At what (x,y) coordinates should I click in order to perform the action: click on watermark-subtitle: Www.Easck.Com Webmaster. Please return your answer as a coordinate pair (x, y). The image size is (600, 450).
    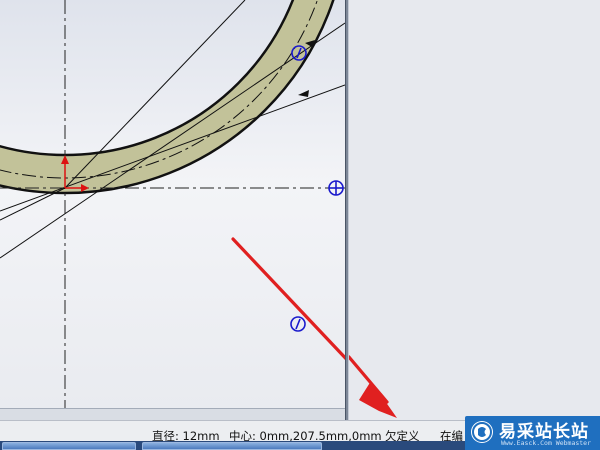
    Looking at the image, I should click on (546, 443).